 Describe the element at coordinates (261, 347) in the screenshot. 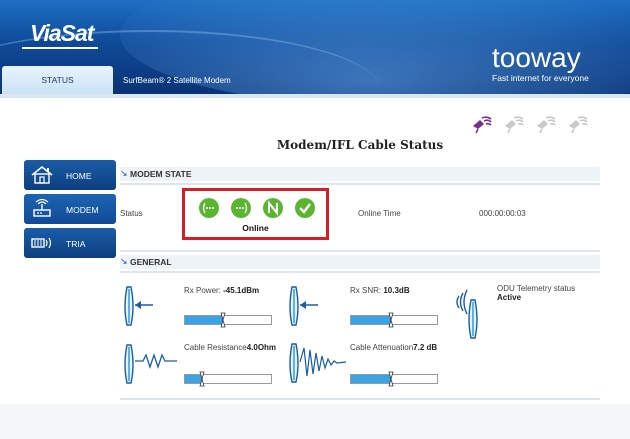

I see `cable-resistance-value: 4.0Ohm` at that location.